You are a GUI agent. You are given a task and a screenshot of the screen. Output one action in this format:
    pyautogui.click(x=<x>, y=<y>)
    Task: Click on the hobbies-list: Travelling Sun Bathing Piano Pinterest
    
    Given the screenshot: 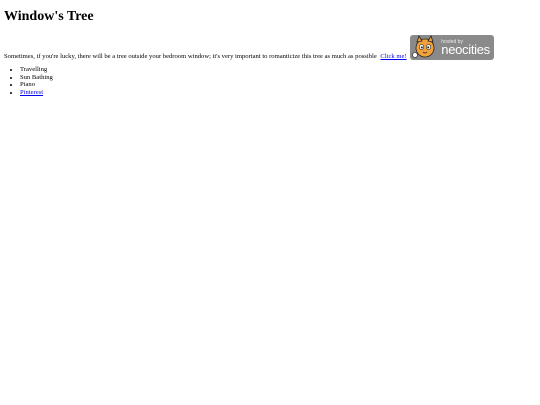 What is the action you would take?
    pyautogui.click(x=28, y=81)
    